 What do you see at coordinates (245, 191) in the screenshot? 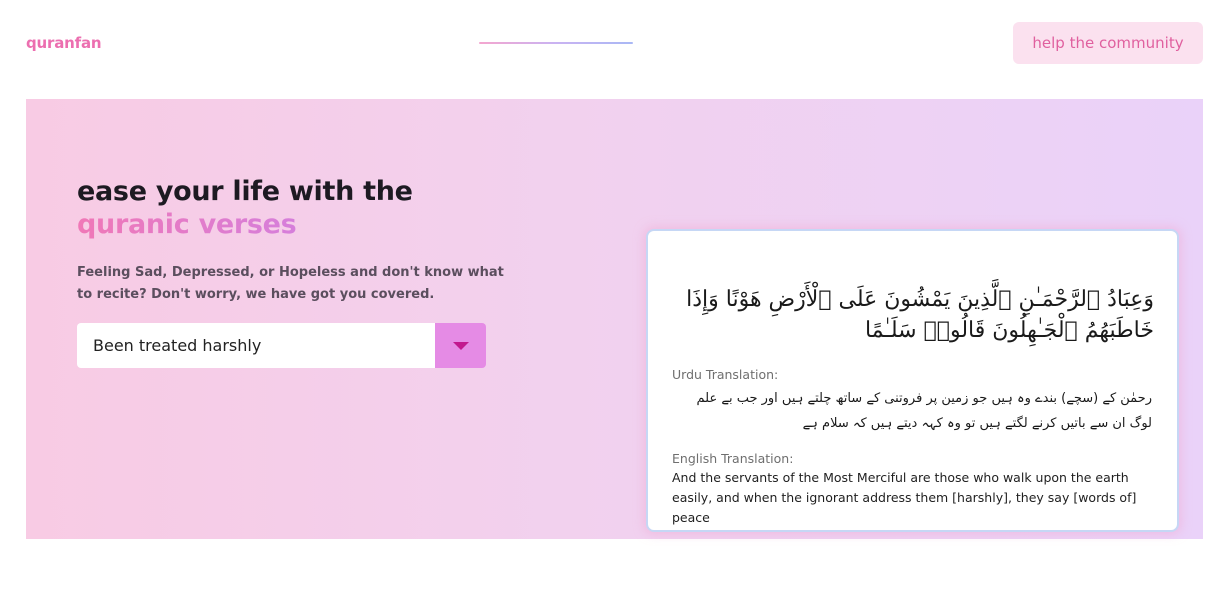
I see `headline-line-1: ease your life with the` at bounding box center [245, 191].